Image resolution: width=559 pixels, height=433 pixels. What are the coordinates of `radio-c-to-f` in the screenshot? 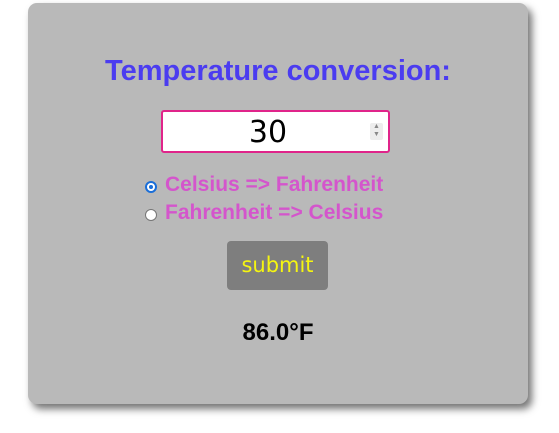 It's located at (151, 187).